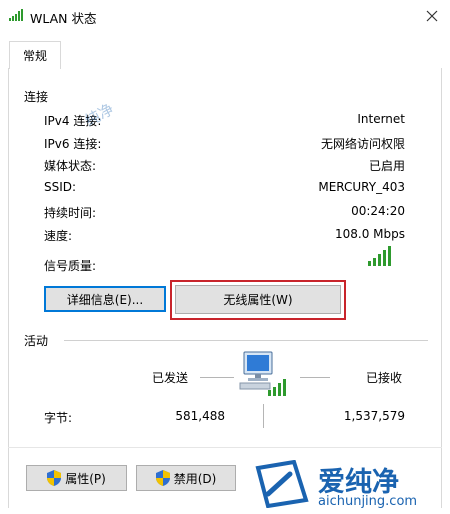  Describe the element at coordinates (386, 166) in the screenshot. I see `media-state-value: 已启用` at that location.